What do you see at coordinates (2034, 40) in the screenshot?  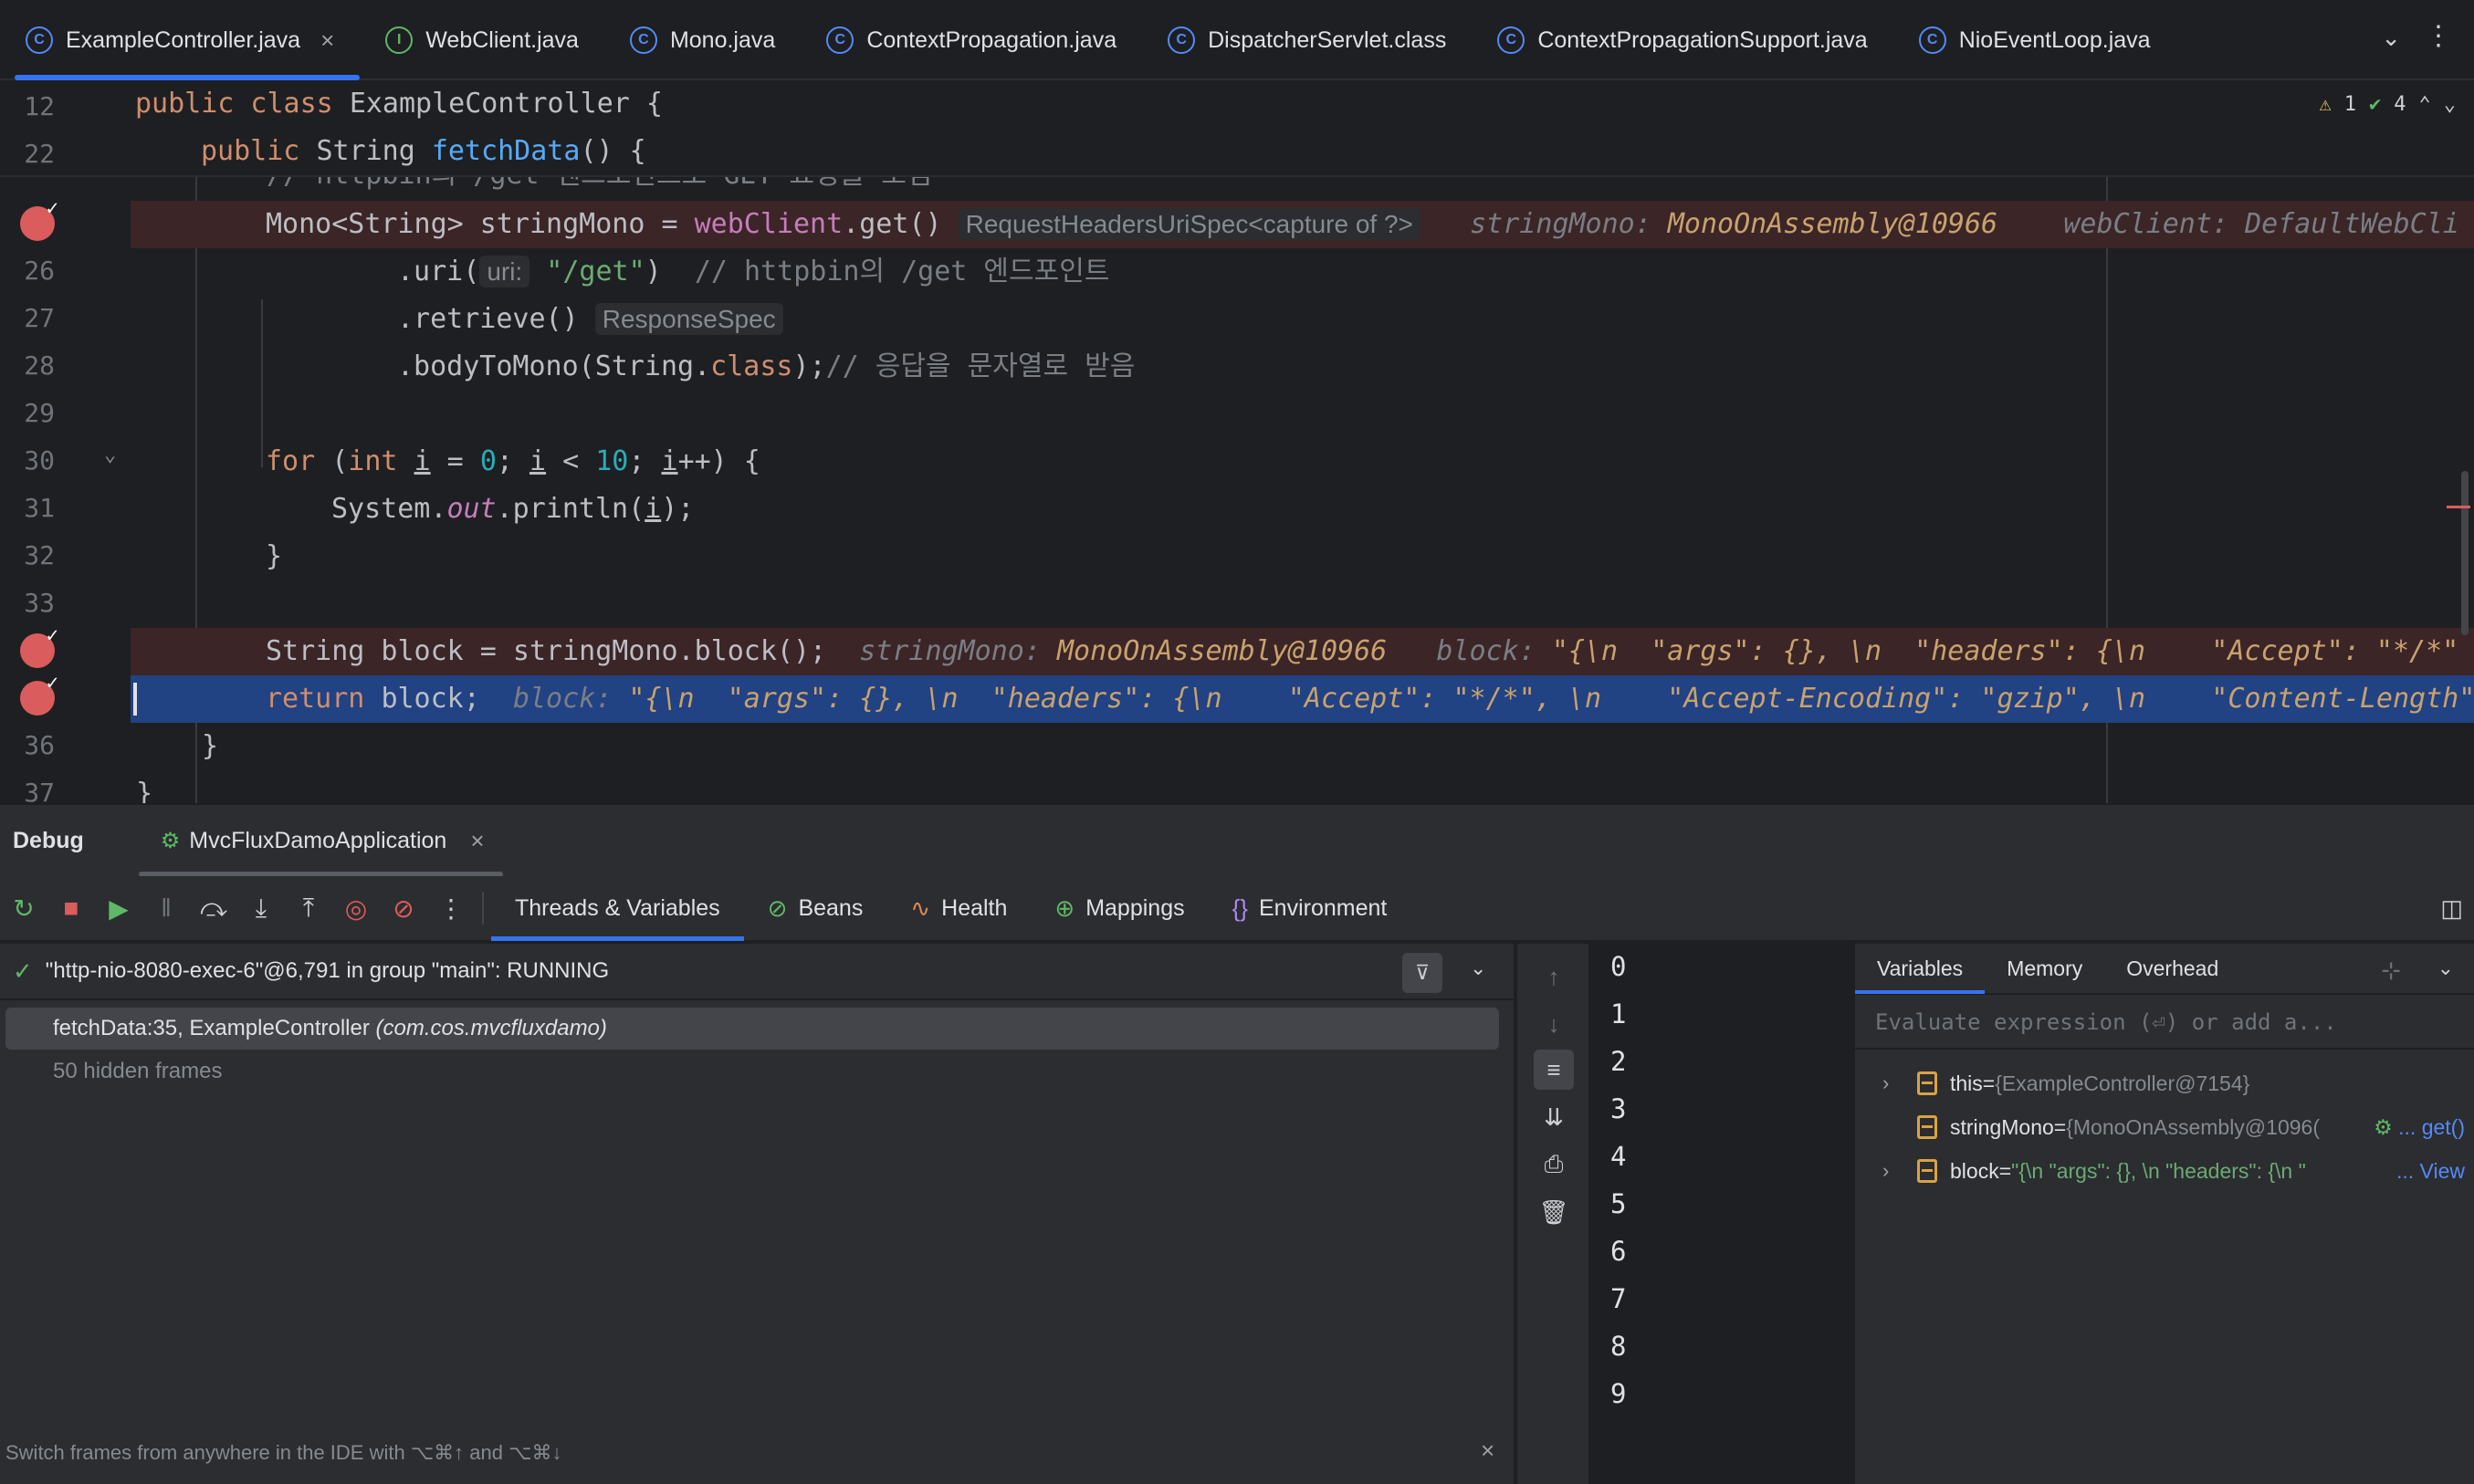 I see `tab-nioeventloop: C NioEventLoop.java` at bounding box center [2034, 40].